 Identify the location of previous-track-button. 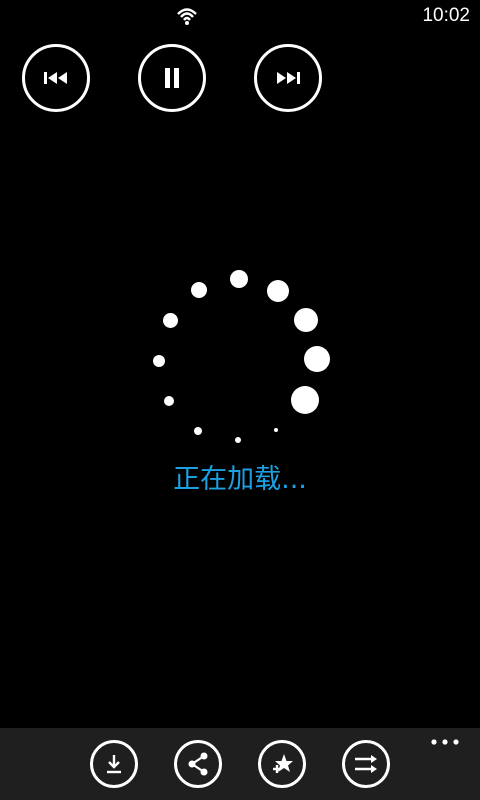
(56, 78).